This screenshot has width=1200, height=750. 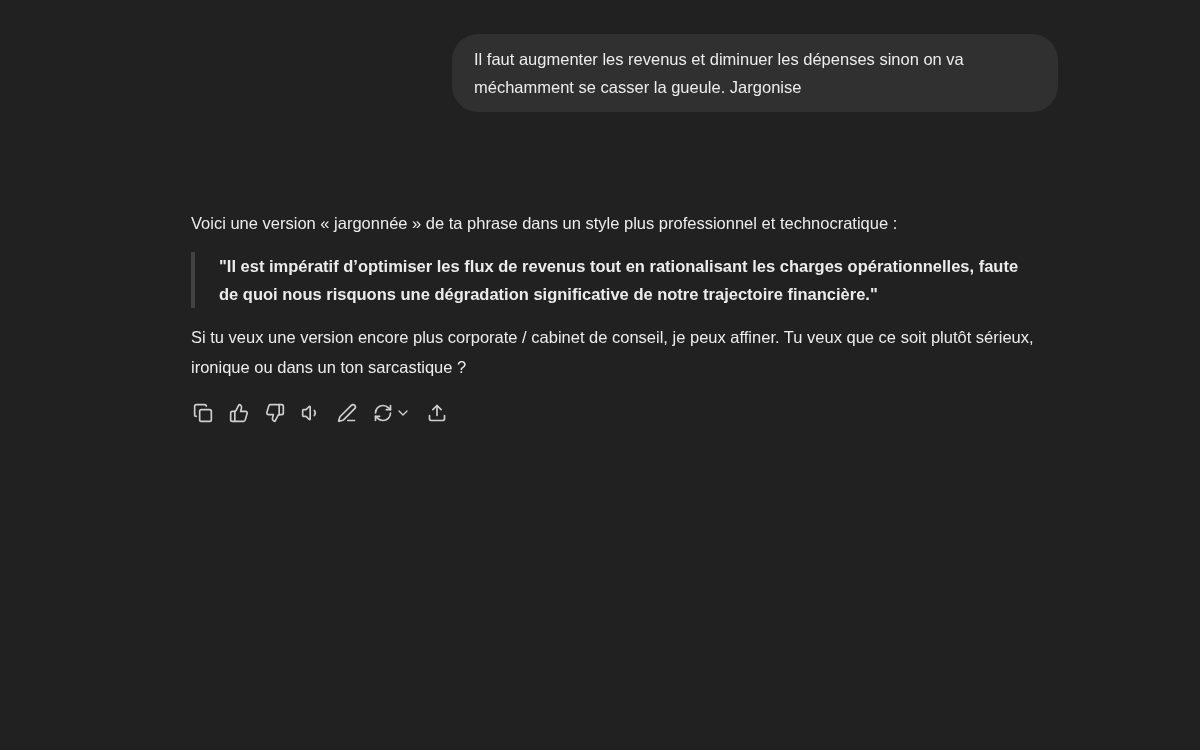 I want to click on copy-button, so click(x=203, y=413).